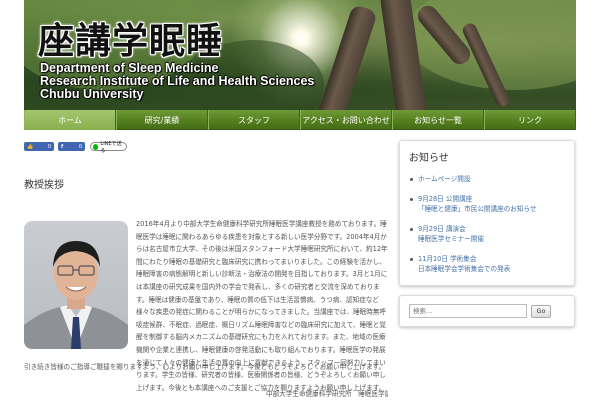 This screenshot has width=600, height=400. What do you see at coordinates (487, 204) in the screenshot?
I see `news-item: 9月28日 公開講座 「睡眠と健康」市民公開講座のお知らせ` at bounding box center [487, 204].